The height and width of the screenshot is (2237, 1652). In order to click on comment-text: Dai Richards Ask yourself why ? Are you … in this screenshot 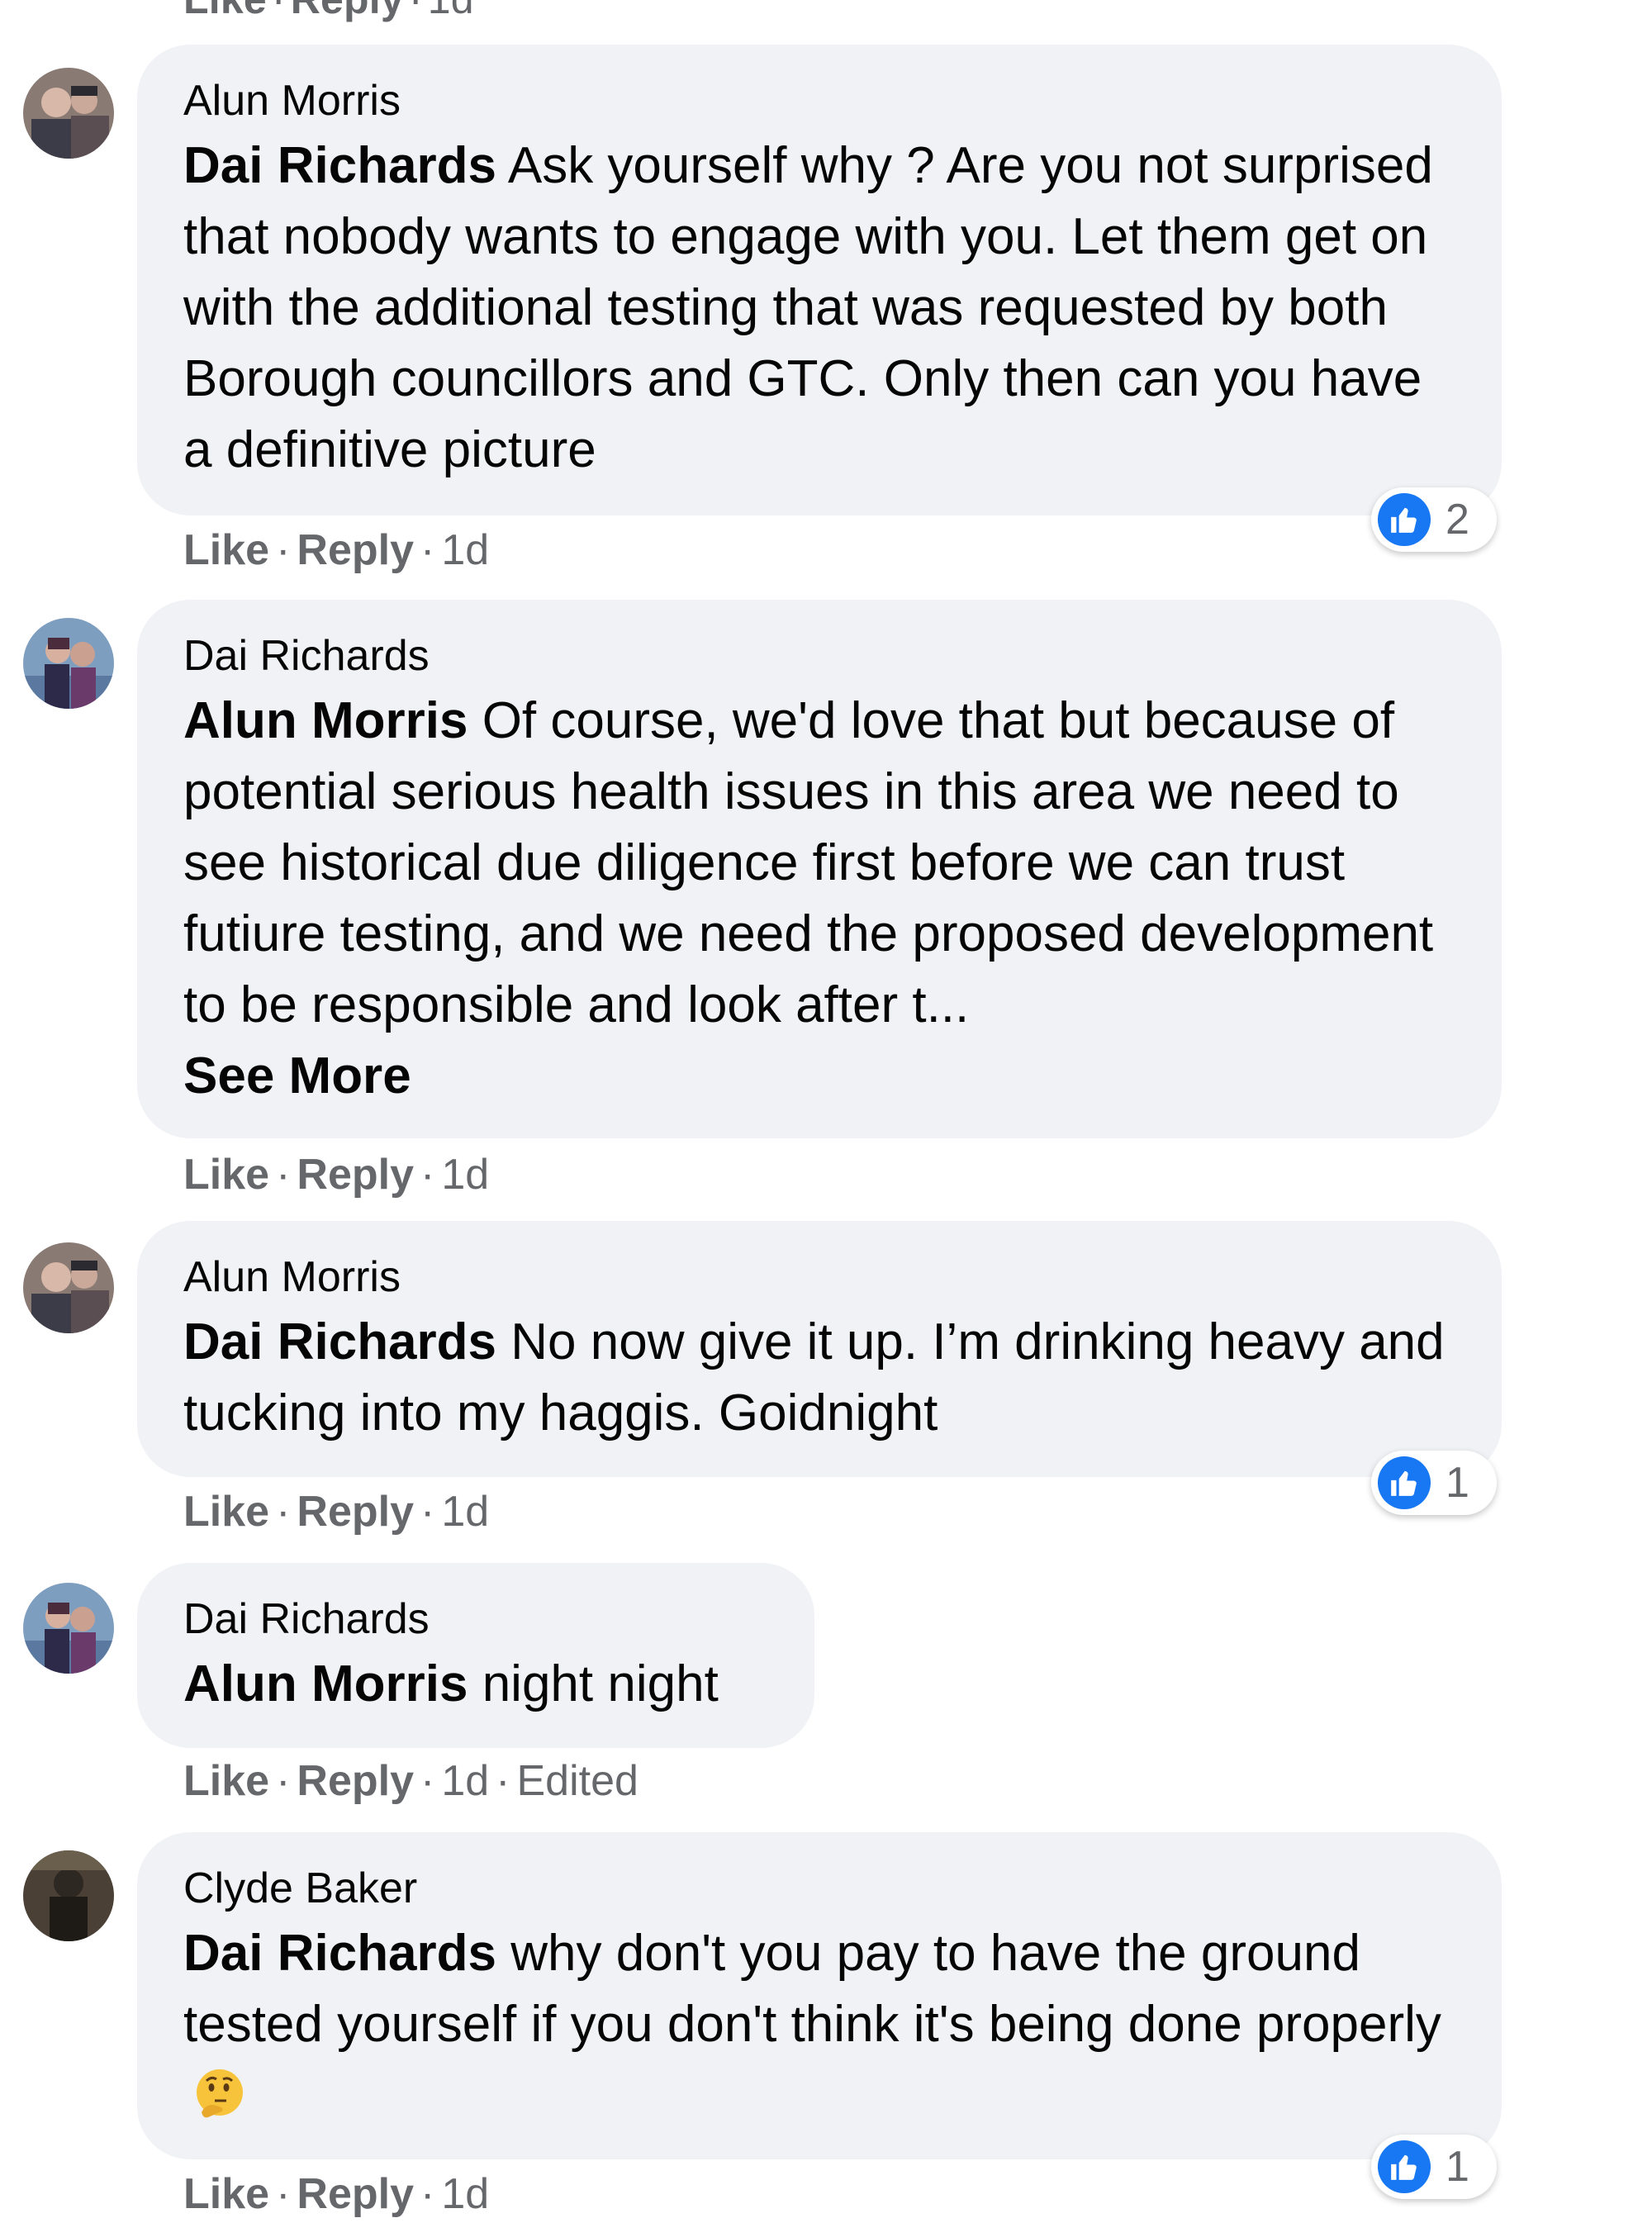, I will do `click(817, 308)`.